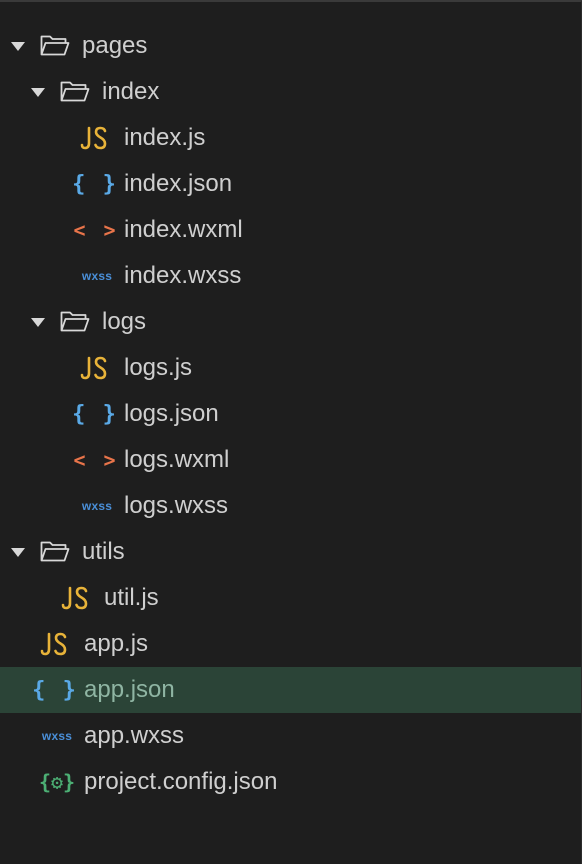 This screenshot has height=864, width=582. Describe the element at coordinates (176, 505) in the screenshot. I see `tree-item-label: logs.wxss` at that location.